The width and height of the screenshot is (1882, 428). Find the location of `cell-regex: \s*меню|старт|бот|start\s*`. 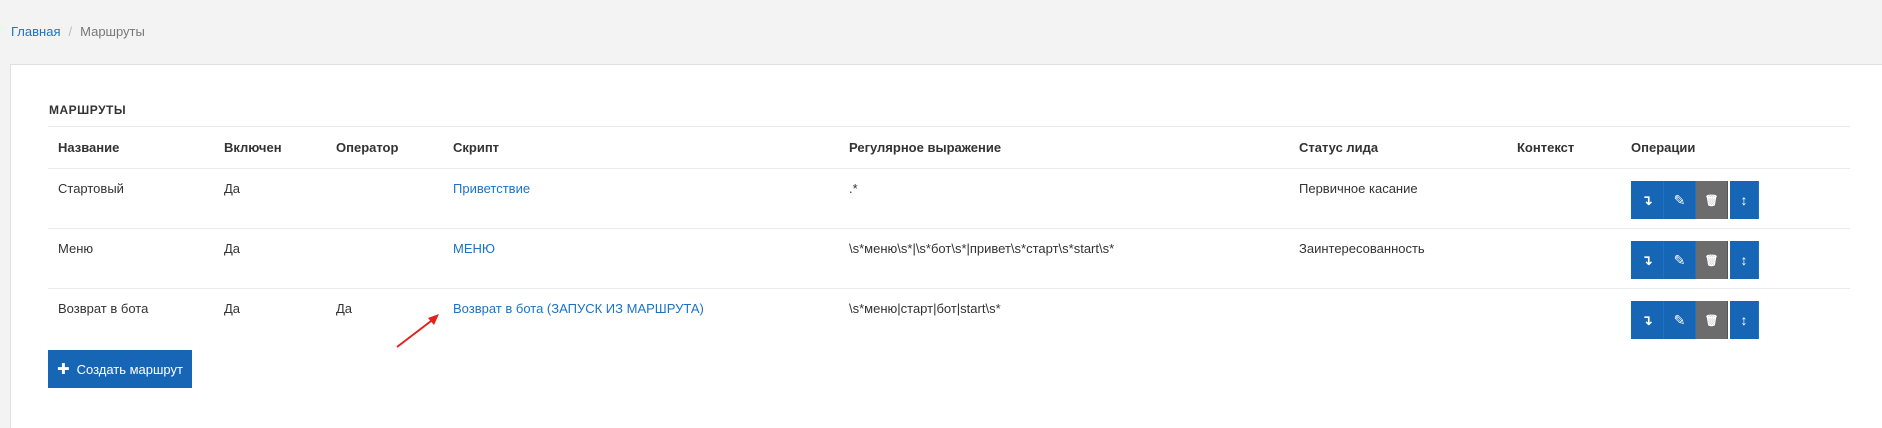

cell-regex: \s*меню|старт|бот|start\s* is located at coordinates (925, 308).